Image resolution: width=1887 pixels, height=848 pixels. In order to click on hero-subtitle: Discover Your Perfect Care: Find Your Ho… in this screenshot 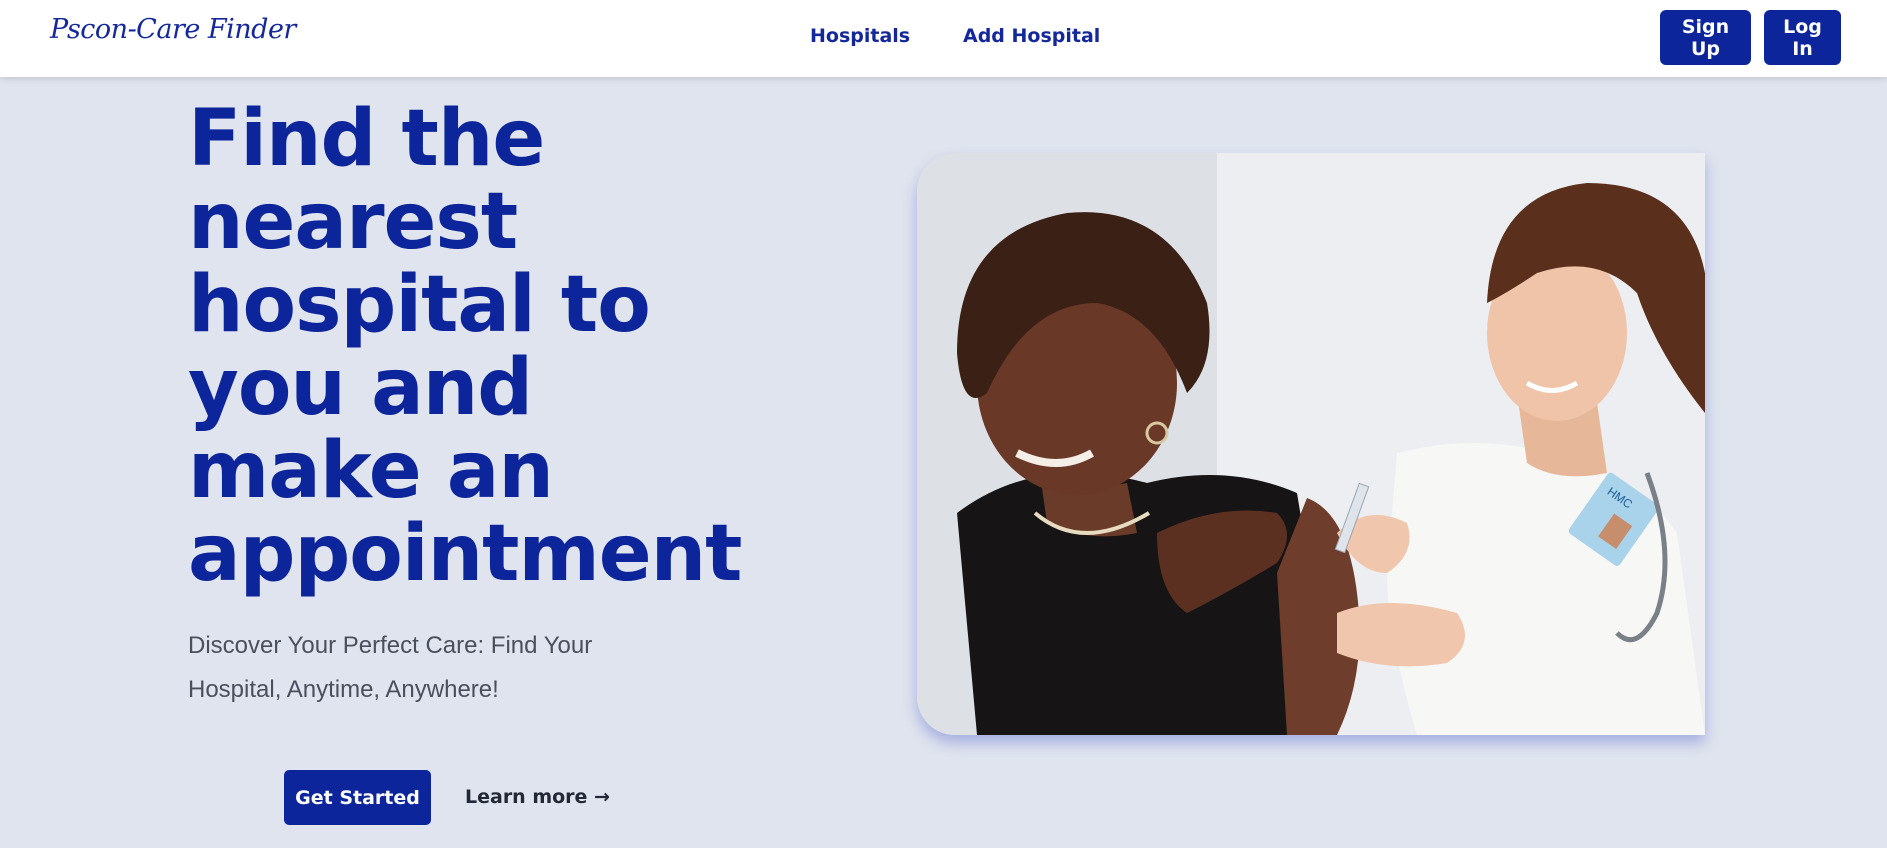, I will do `click(390, 667)`.